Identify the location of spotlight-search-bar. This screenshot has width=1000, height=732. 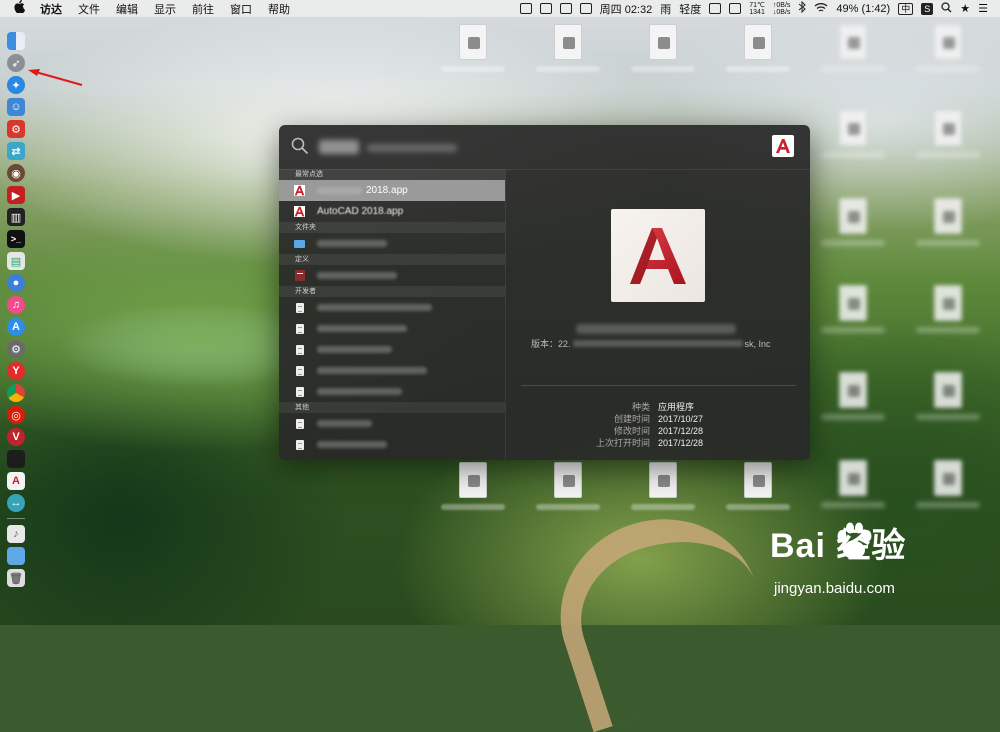
(544, 147).